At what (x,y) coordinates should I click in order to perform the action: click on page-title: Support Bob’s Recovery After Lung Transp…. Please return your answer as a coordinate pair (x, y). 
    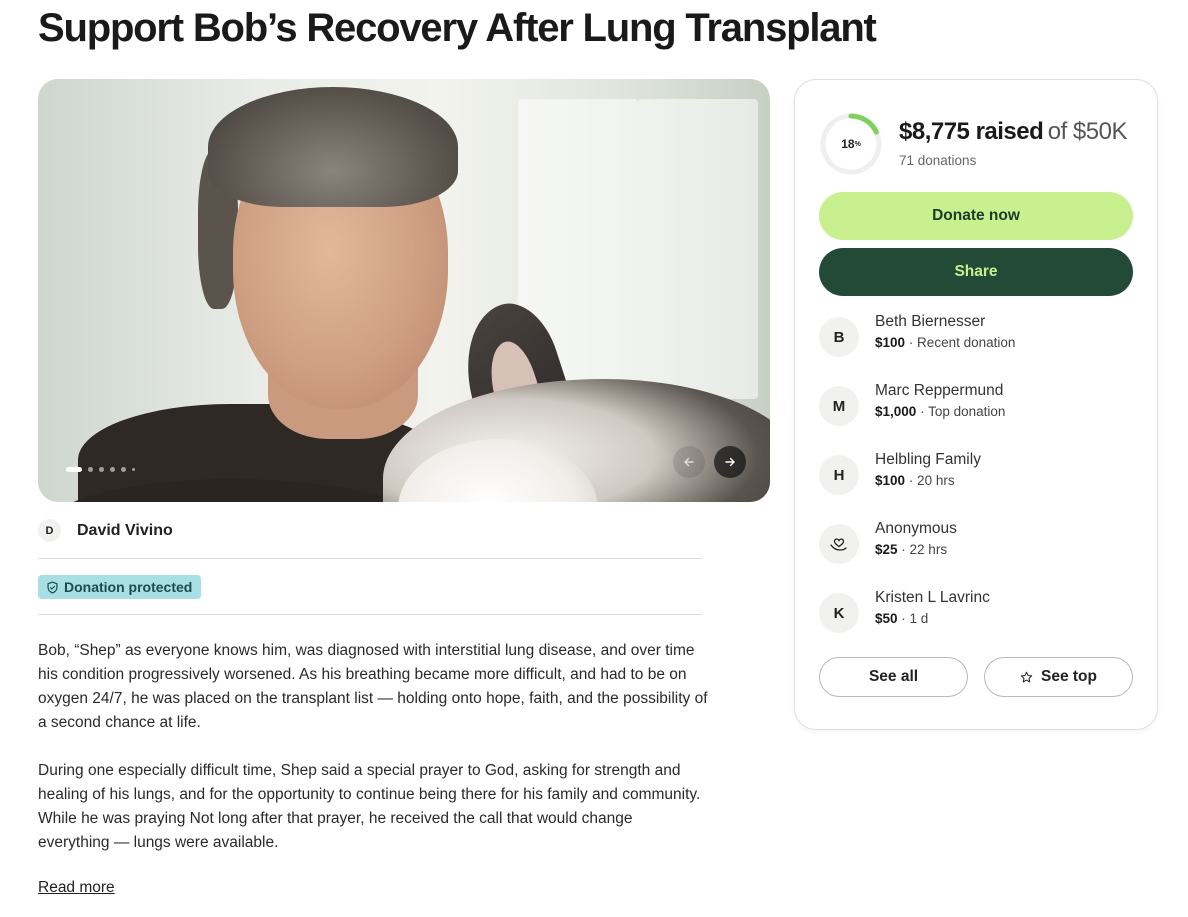
    Looking at the image, I should click on (457, 28).